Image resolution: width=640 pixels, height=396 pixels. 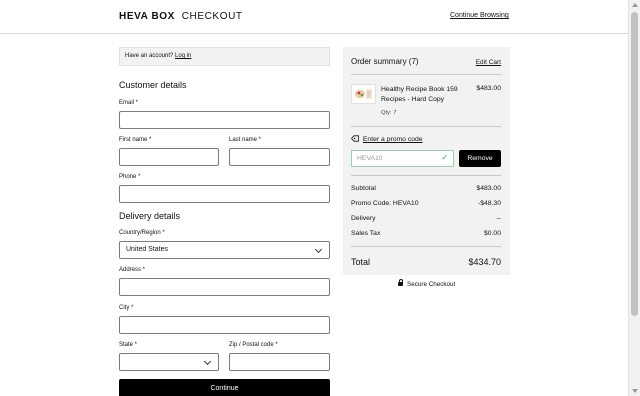 I want to click on country-label: Country/Region *, so click(x=142, y=233).